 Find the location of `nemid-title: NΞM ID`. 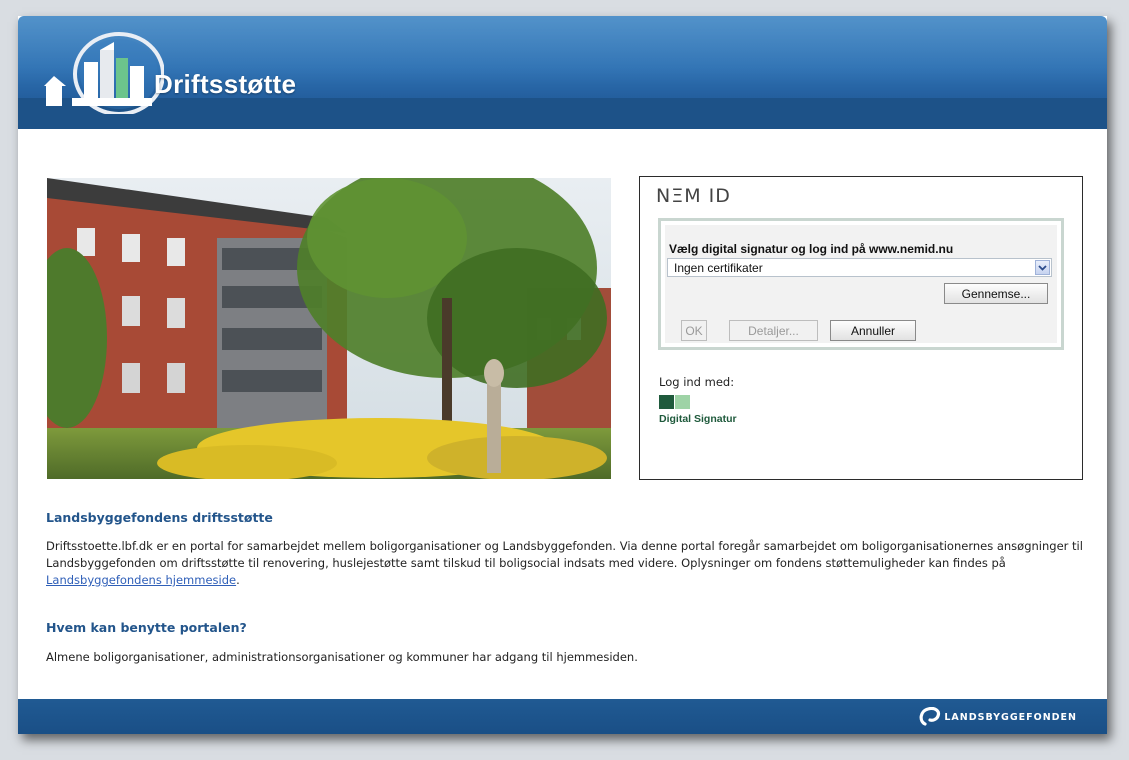

nemid-title: NΞM ID is located at coordinates (693, 196).